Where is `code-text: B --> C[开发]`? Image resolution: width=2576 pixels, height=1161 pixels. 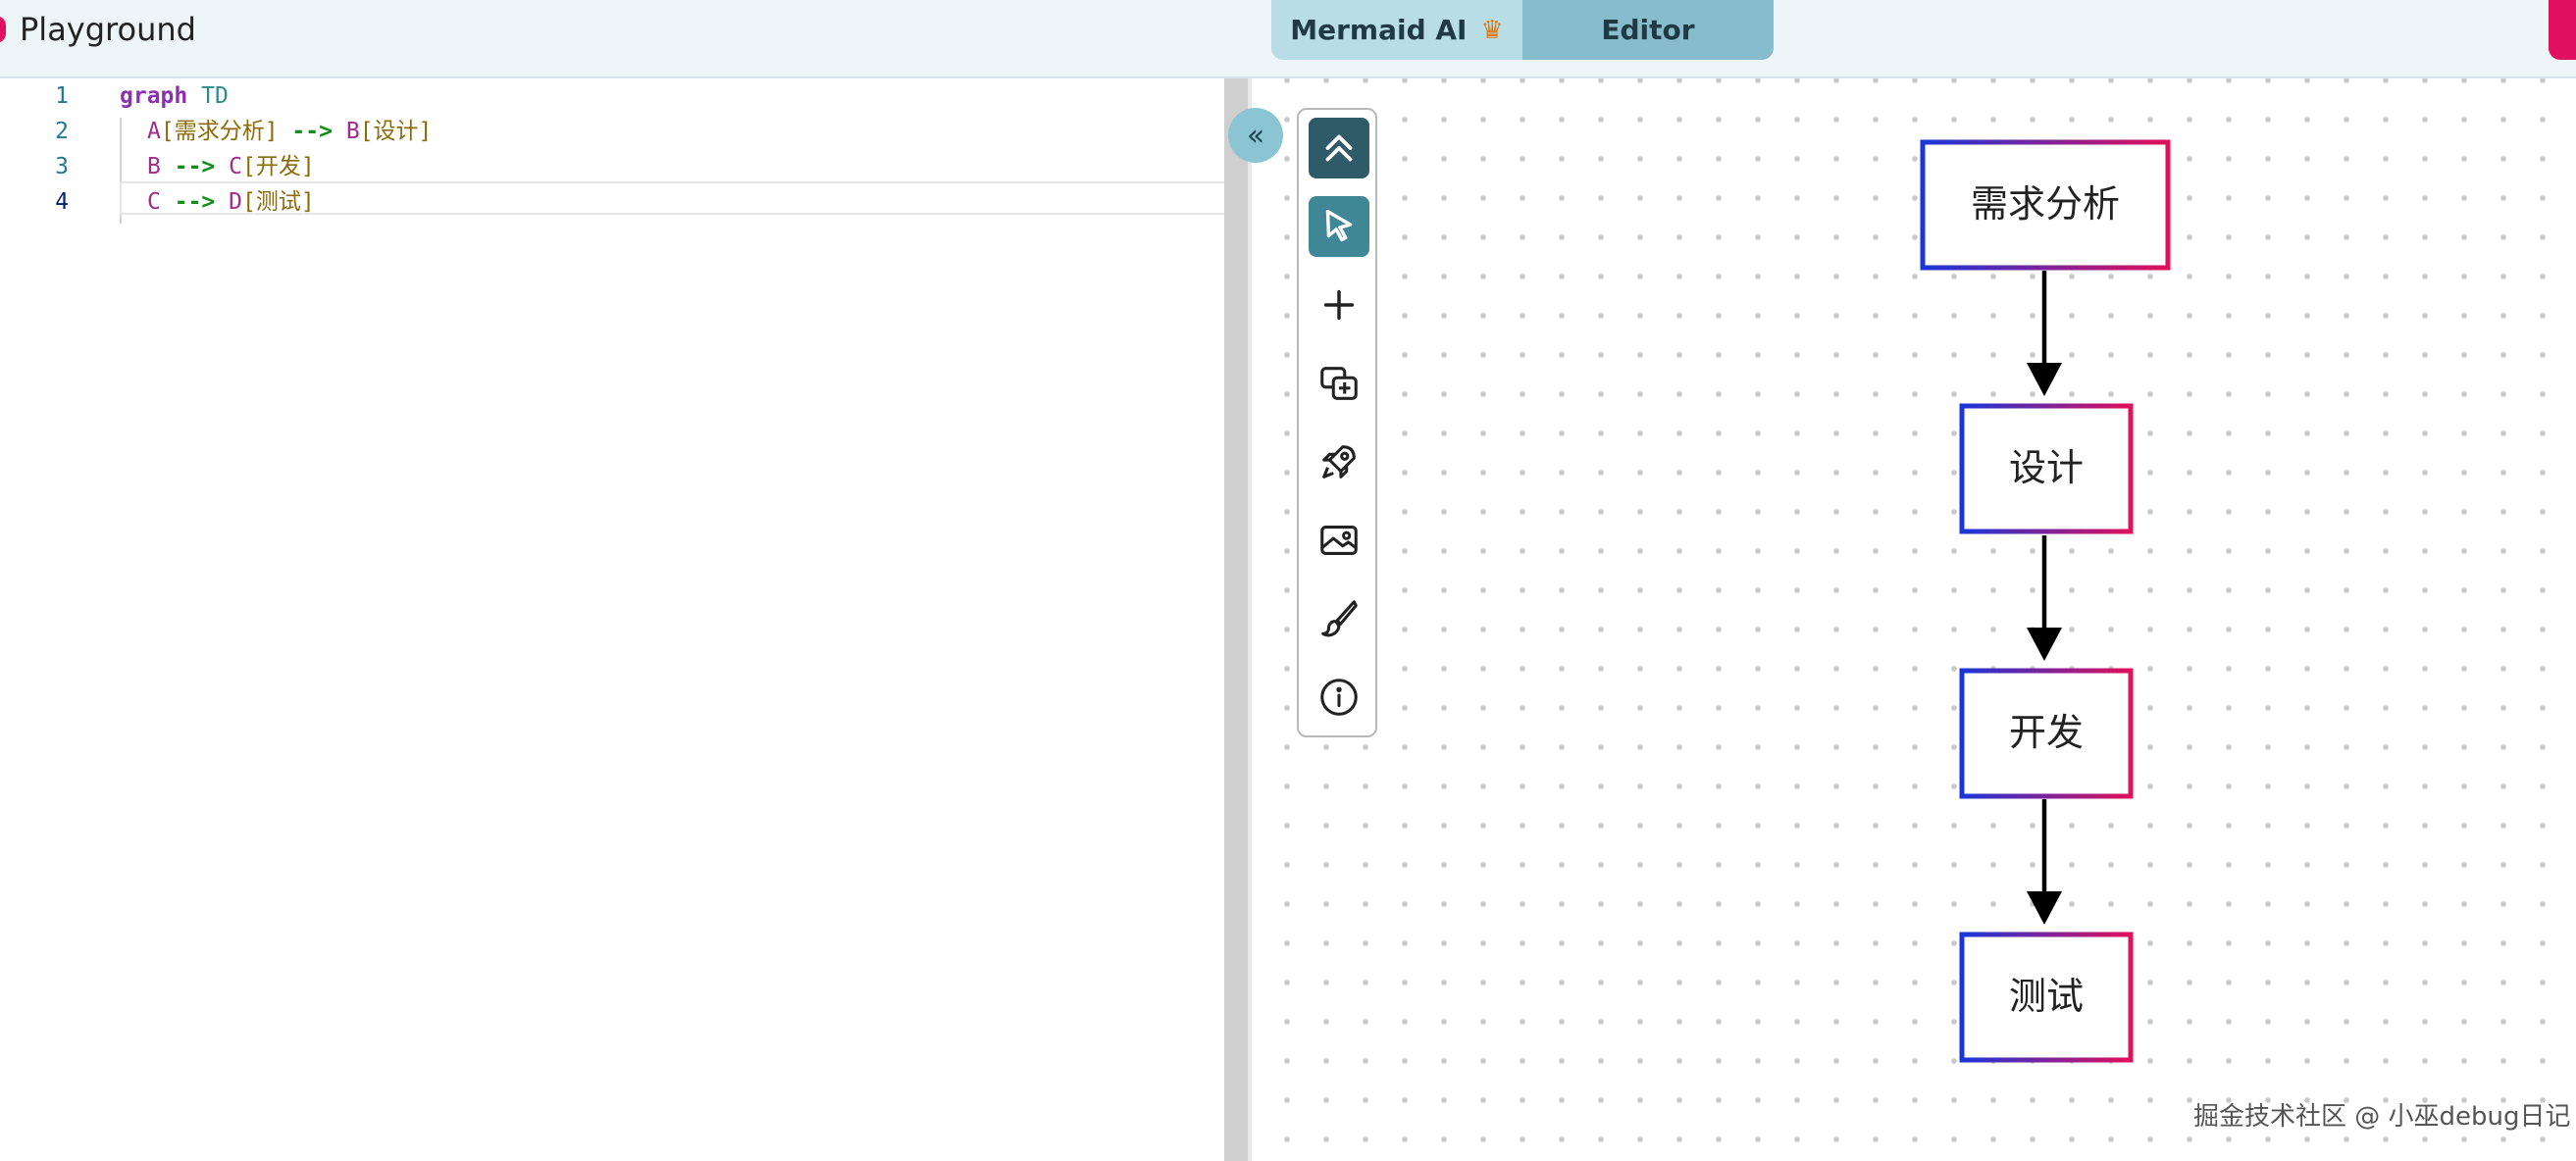 code-text: B --> C[开发] is located at coordinates (231, 166).